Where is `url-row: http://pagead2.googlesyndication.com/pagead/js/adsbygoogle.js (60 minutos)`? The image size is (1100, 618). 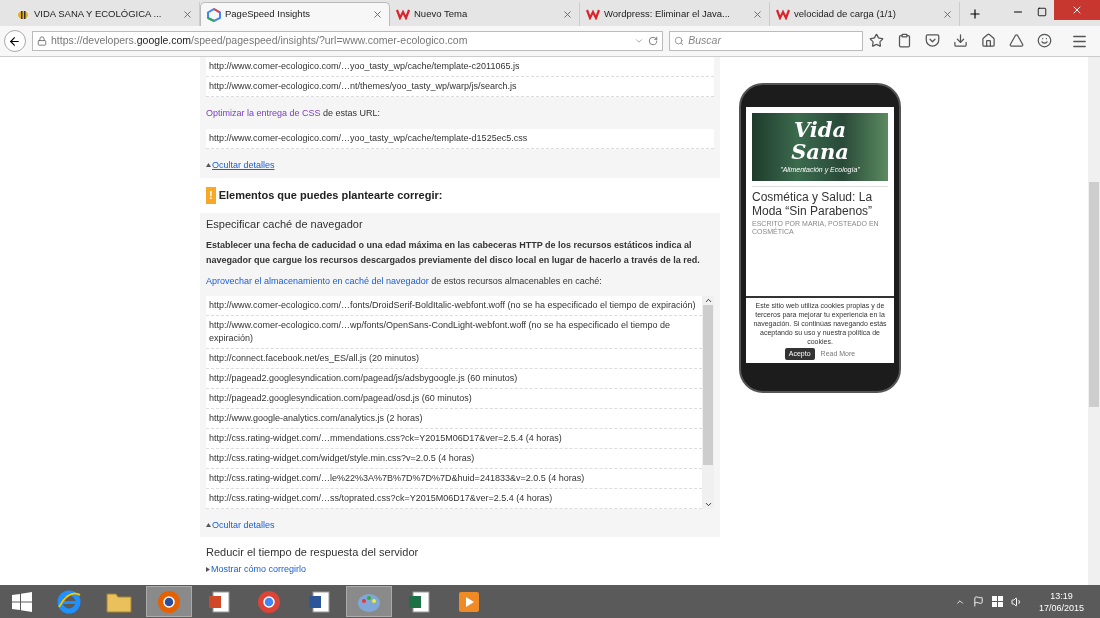 url-row: http://pagead2.googlesyndication.com/pagead/js/adsbygoogle.js (60 minutos) is located at coordinates (454, 378).